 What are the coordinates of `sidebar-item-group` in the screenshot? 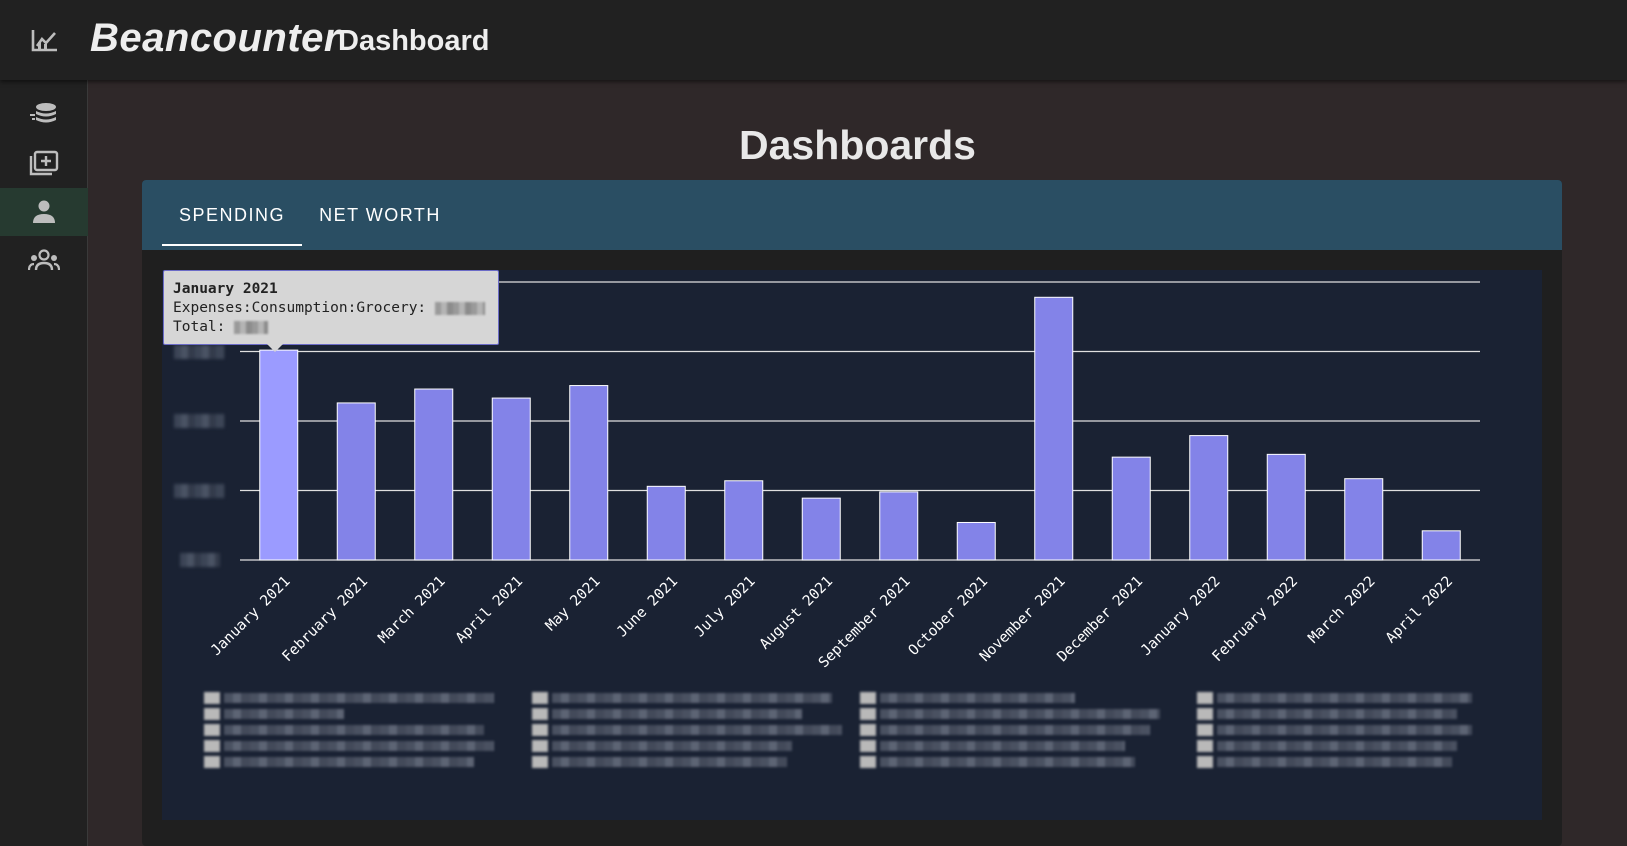 It's located at (44, 261).